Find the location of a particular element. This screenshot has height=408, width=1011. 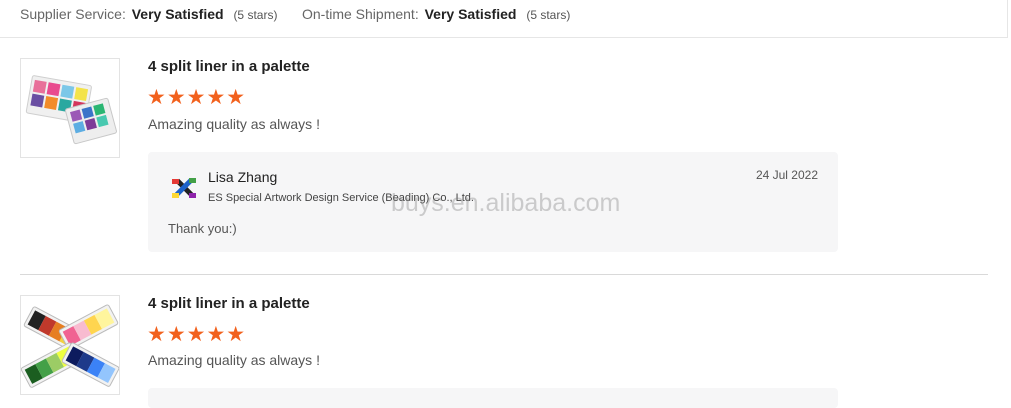

review-divider is located at coordinates (504, 274).